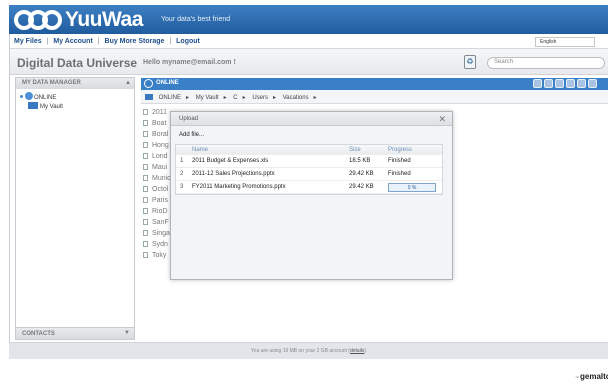 The height and width of the screenshot is (385, 608). I want to click on sidebar-header: MY DATA MANAGER ▲, so click(75, 83).